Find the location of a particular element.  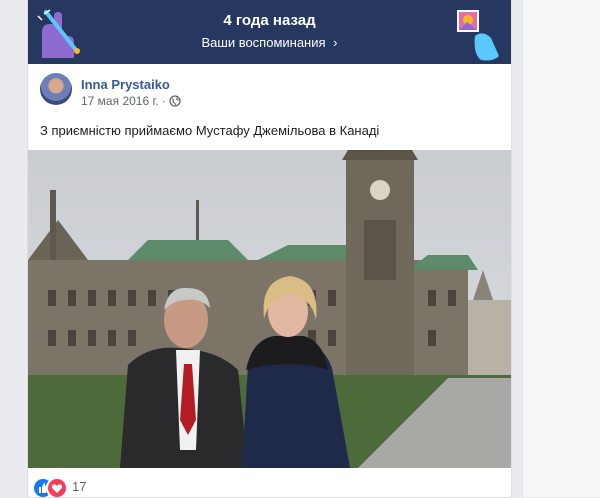

memories-link: Ваши воспоминания › is located at coordinates (269, 42).